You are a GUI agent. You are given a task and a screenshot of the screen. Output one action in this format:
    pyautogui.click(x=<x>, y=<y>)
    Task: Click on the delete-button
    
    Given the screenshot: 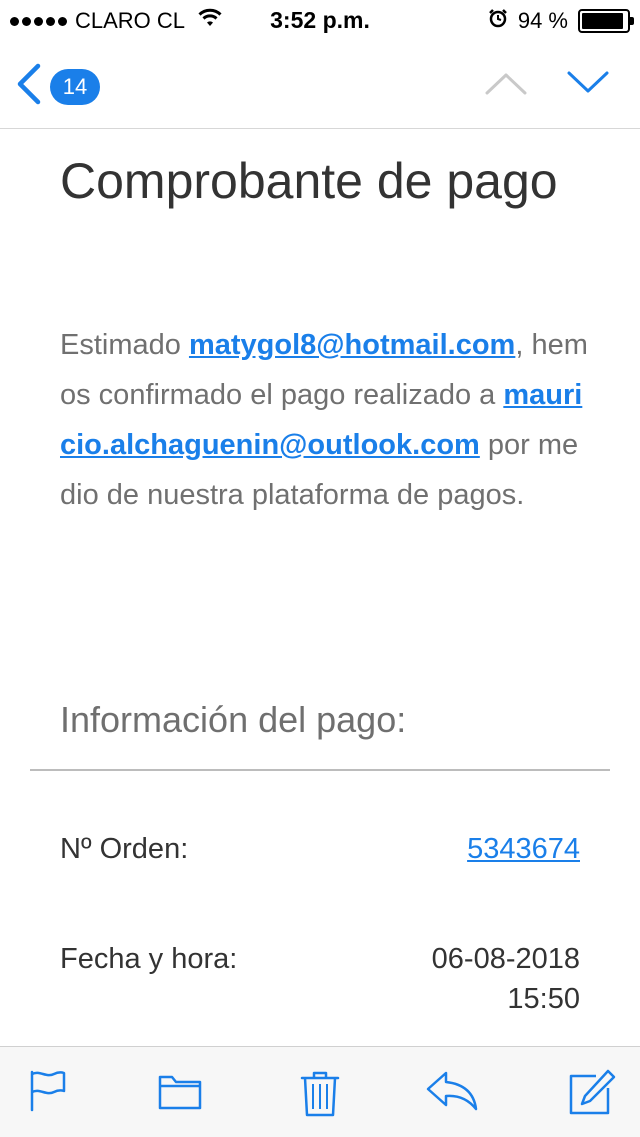 What is the action you would take?
    pyautogui.click(x=320, y=1096)
    